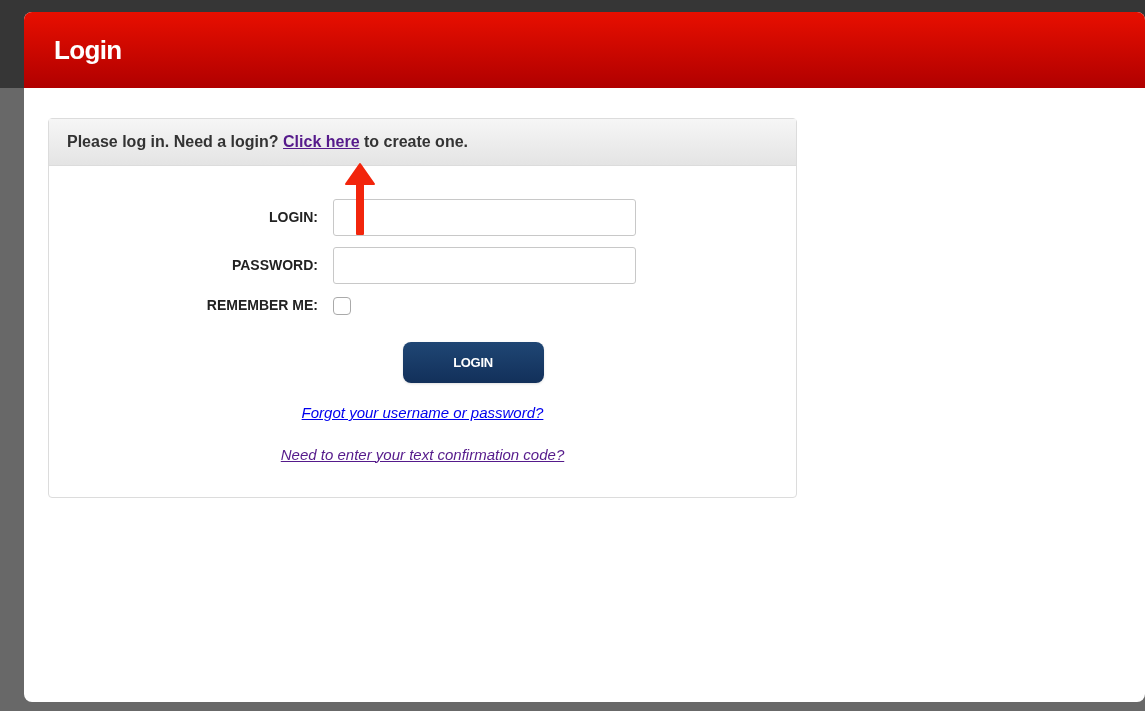 The height and width of the screenshot is (711, 1145). What do you see at coordinates (484, 217) in the screenshot?
I see `login-field` at bounding box center [484, 217].